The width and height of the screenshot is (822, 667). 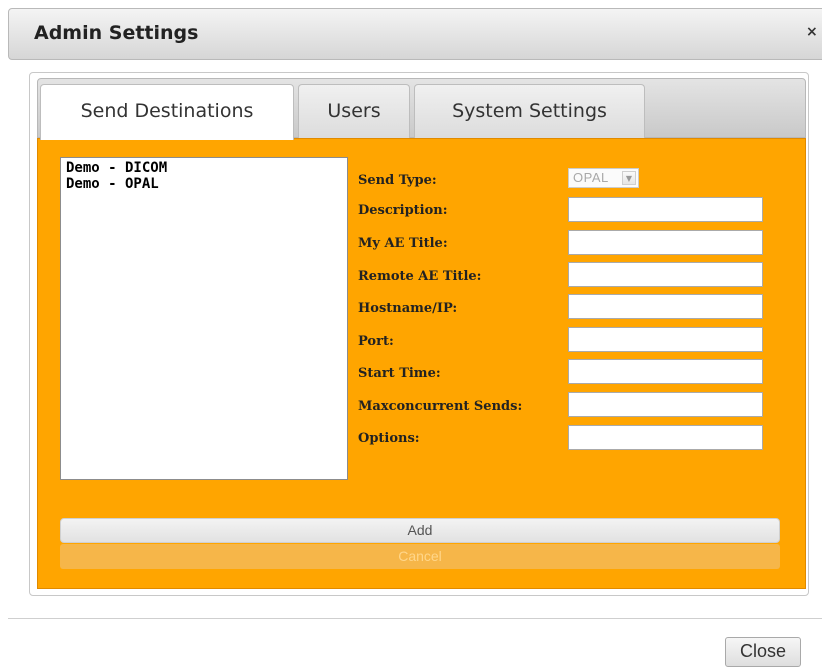 What do you see at coordinates (204, 168) in the screenshot?
I see `list-item: Demo - DICOM` at bounding box center [204, 168].